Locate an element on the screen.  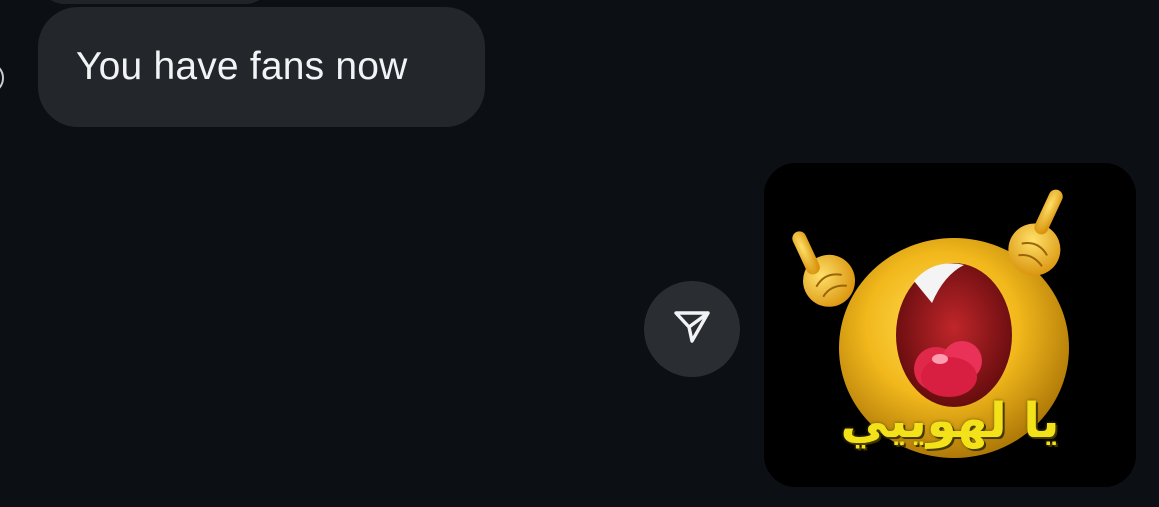
received-message-bubble: You have fans now is located at coordinates (261, 67).